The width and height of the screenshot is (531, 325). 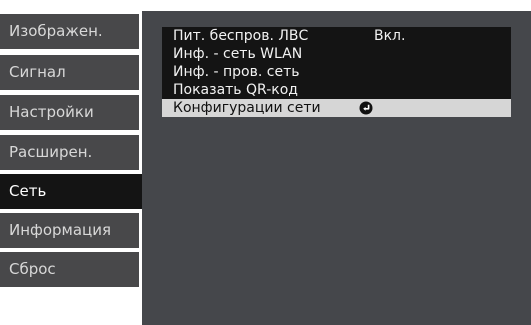 What do you see at coordinates (336, 90) in the screenshot?
I see `menu-item-show-qr-code: Показать QR-код` at bounding box center [336, 90].